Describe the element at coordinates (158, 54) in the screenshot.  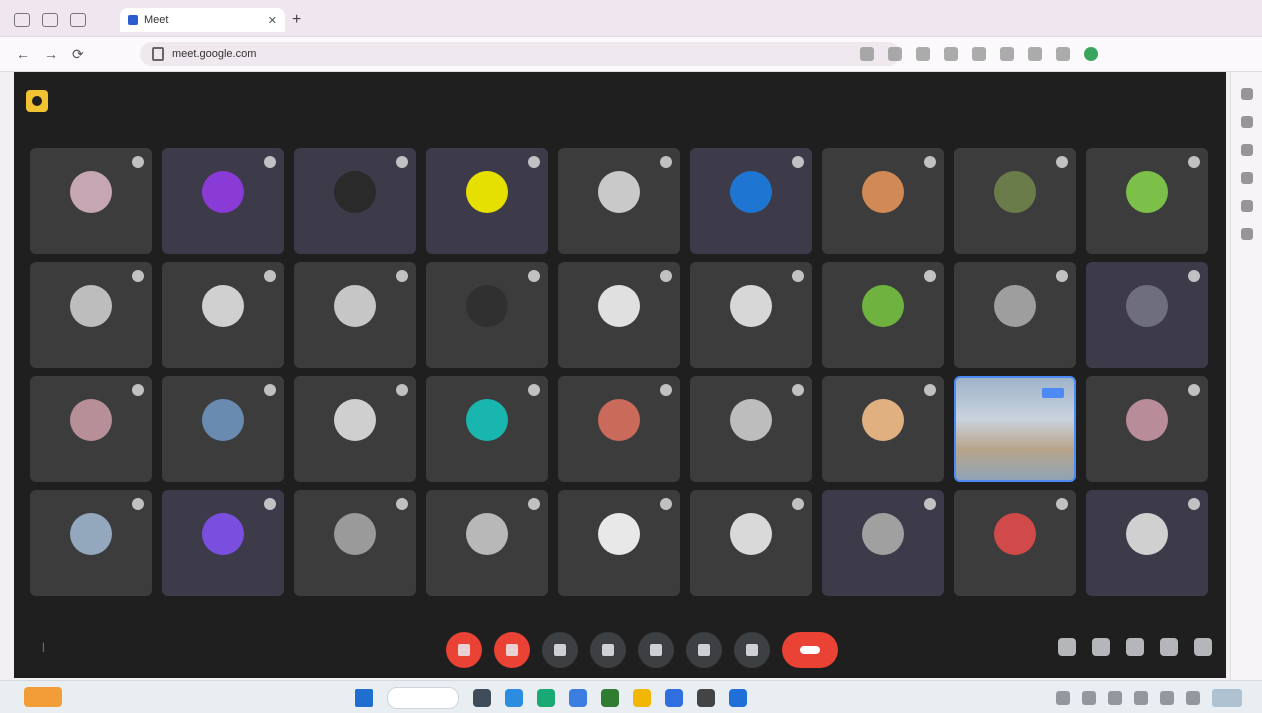
I see `lock-icon` at that location.